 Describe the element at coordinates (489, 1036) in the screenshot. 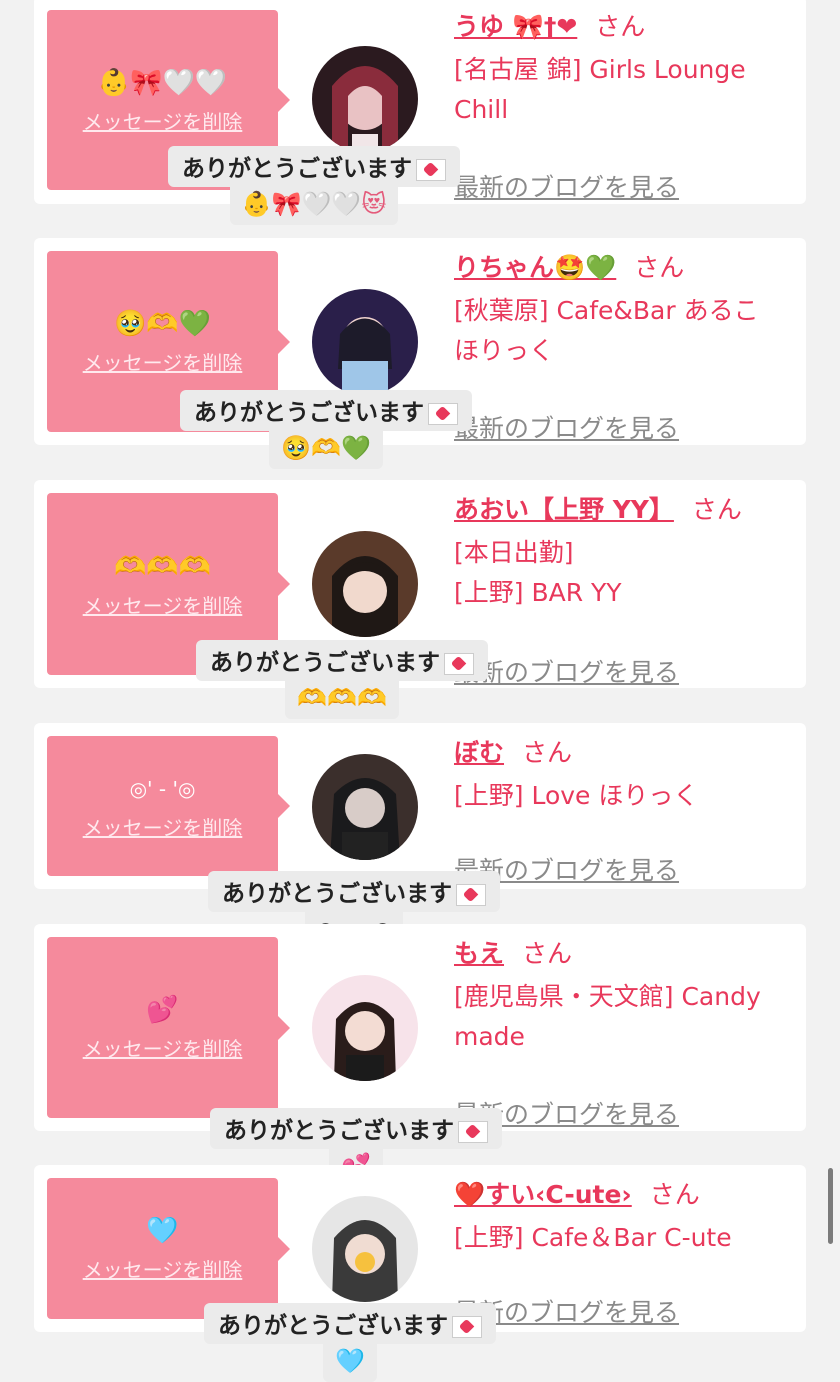

I see `shop-line: made` at that location.